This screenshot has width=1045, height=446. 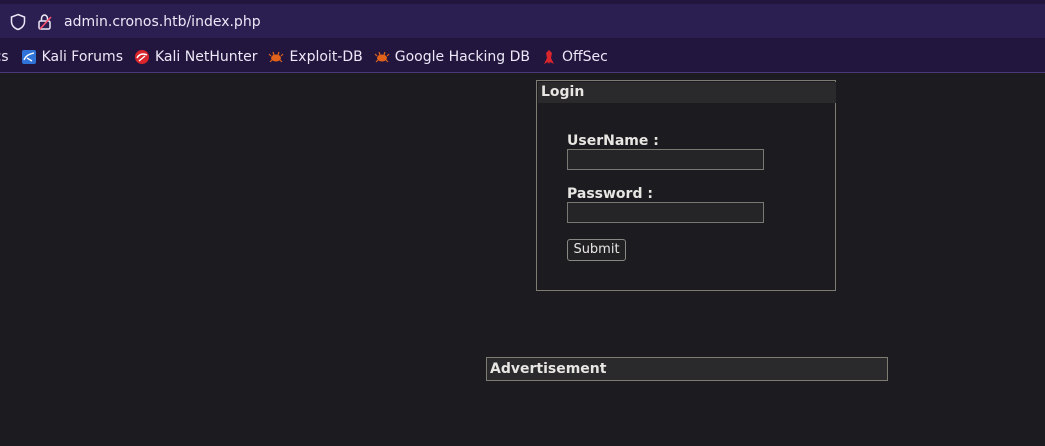 What do you see at coordinates (687, 369) in the screenshot?
I see `advertisement-legend: Advertisement` at bounding box center [687, 369].